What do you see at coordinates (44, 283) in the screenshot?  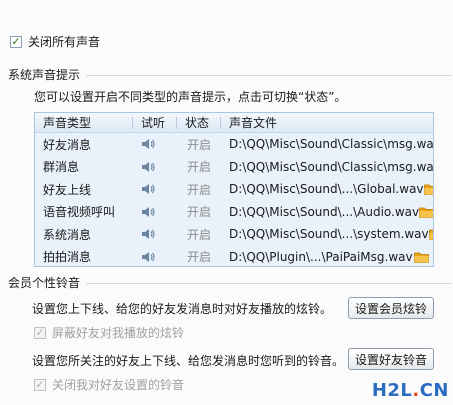 I see `member-ringtone-title: 会员个性铃音` at bounding box center [44, 283].